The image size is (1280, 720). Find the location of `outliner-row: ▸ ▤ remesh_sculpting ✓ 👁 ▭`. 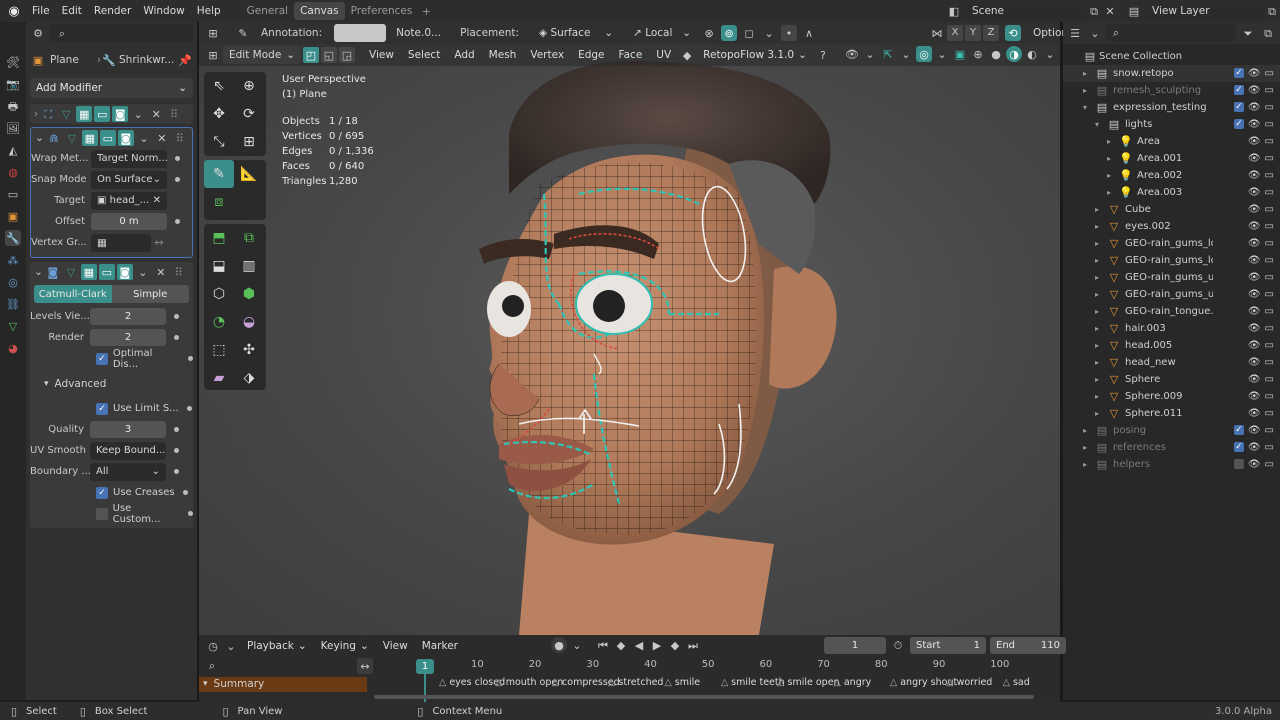

outliner-row: ▸ ▤ remesh_sculpting ✓ 👁 ▭ is located at coordinates (1171, 90).